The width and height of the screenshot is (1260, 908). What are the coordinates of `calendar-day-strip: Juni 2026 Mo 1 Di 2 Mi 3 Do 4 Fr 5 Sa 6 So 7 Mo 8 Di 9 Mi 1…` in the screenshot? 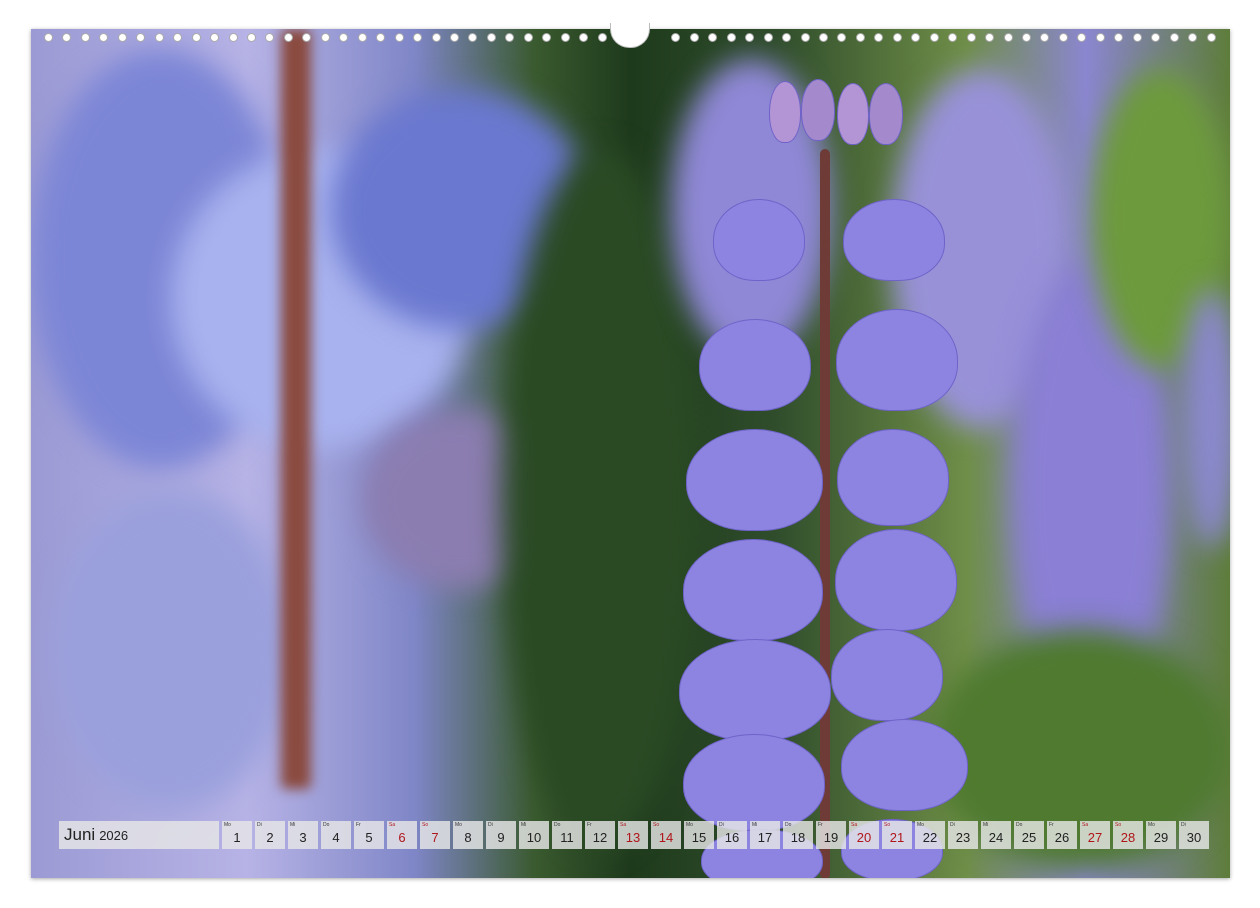 It's located at (634, 835).